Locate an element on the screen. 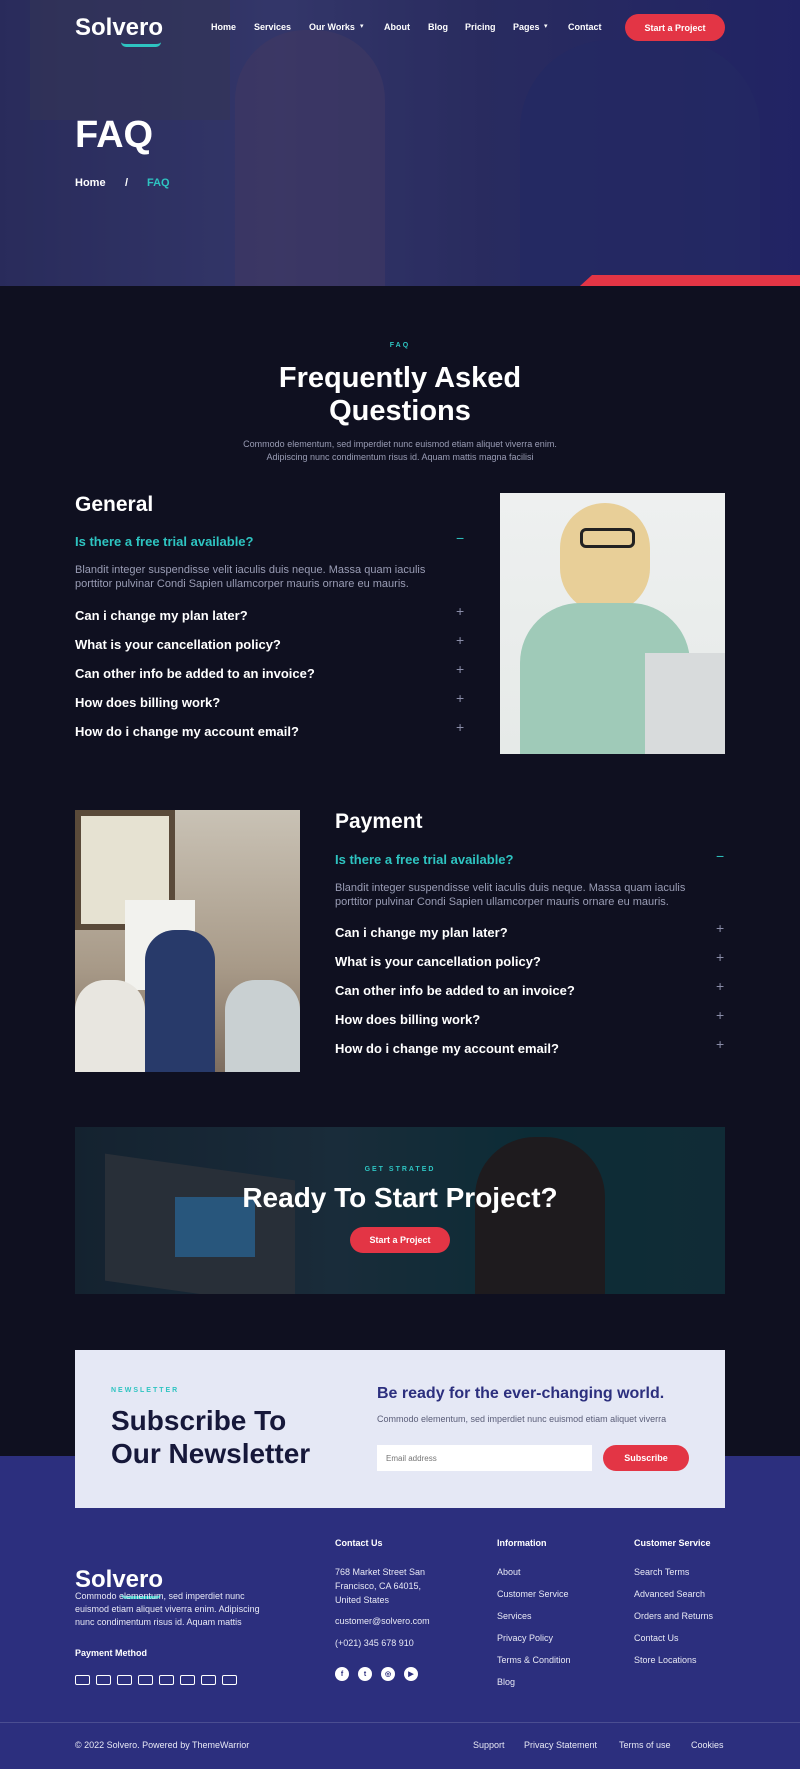 The width and height of the screenshot is (800, 1769). payment-active-question: Is there a free trial available? is located at coordinates (424, 859).